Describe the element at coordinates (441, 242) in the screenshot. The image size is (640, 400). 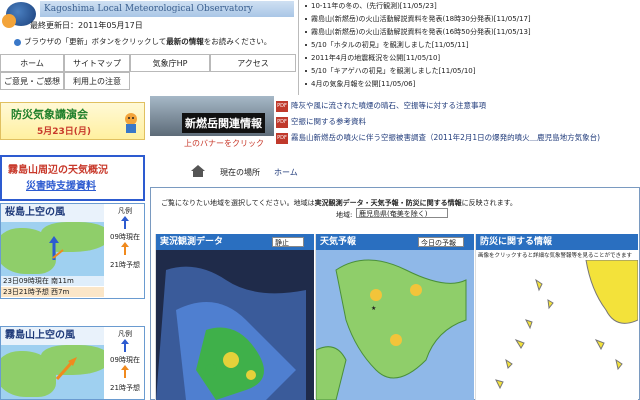
I see `forecast-select: 今日の予報` at that location.